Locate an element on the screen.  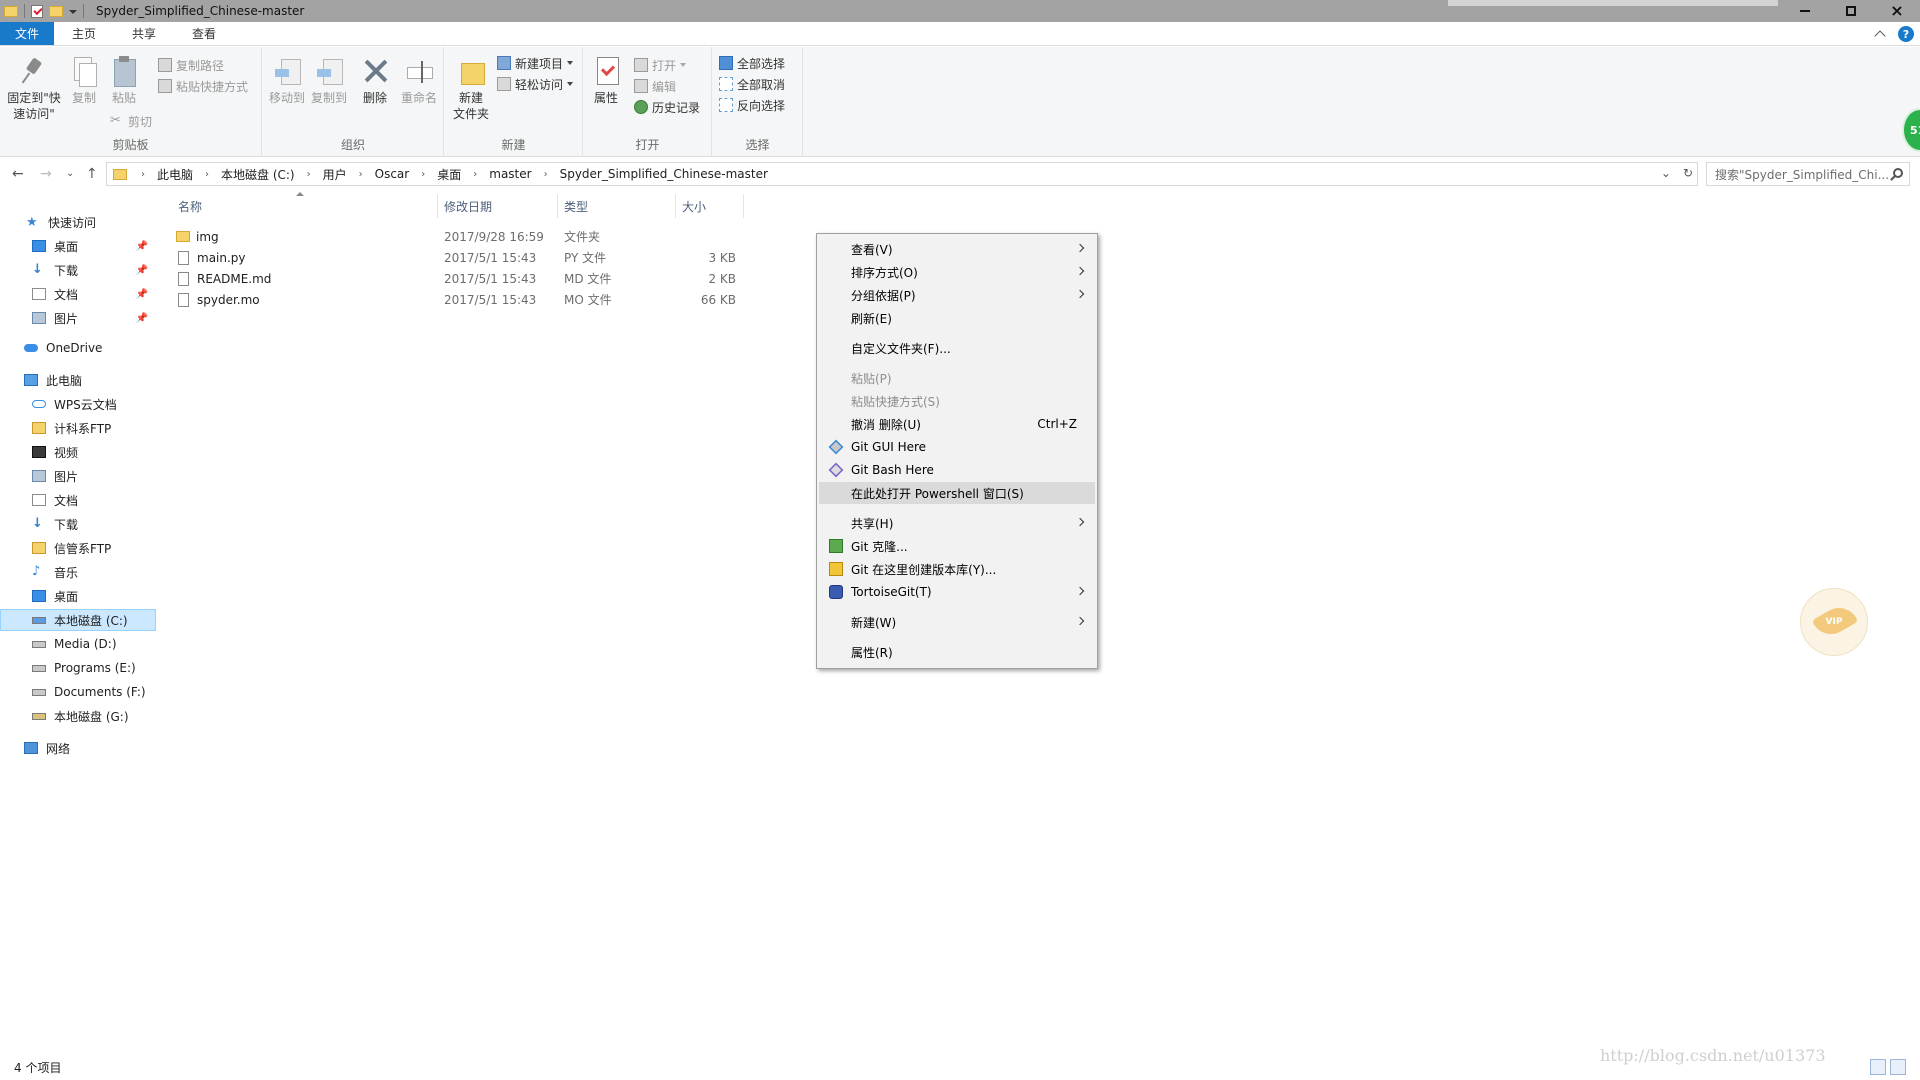
breadcrumb-oscar: Oscar is located at coordinates (392, 174).